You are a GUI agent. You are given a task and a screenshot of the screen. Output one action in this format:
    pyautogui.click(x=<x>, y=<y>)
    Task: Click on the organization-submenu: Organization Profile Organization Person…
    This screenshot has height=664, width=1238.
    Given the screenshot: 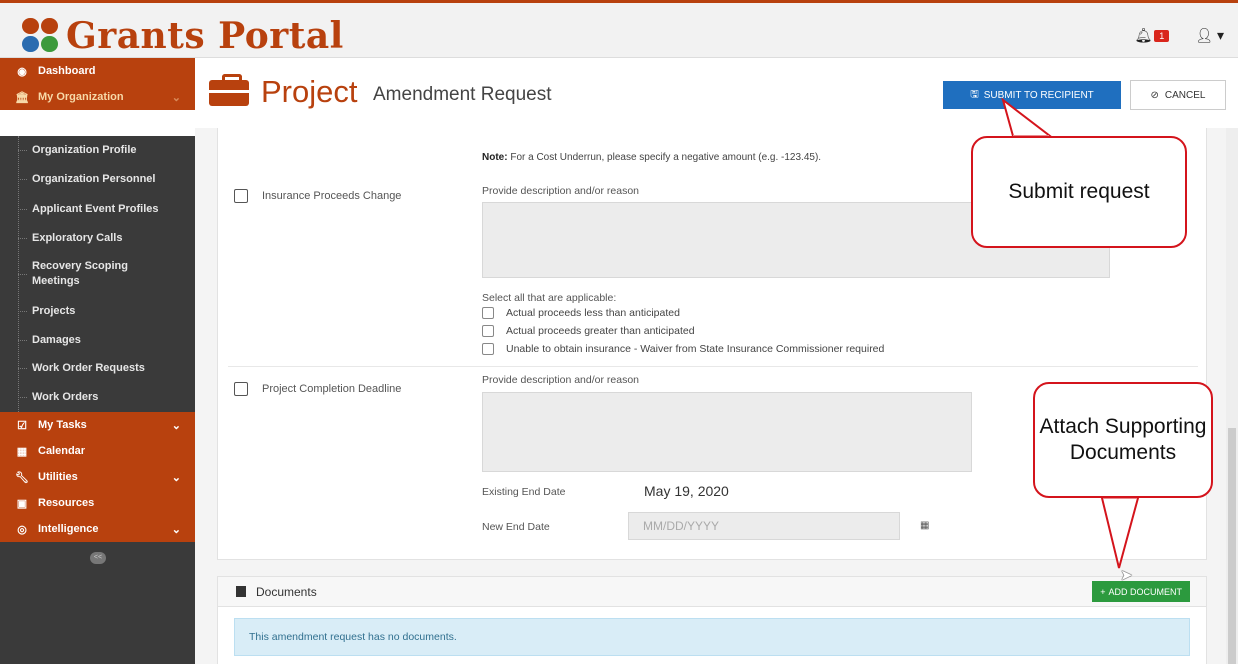 What is the action you would take?
    pyautogui.click(x=97, y=274)
    